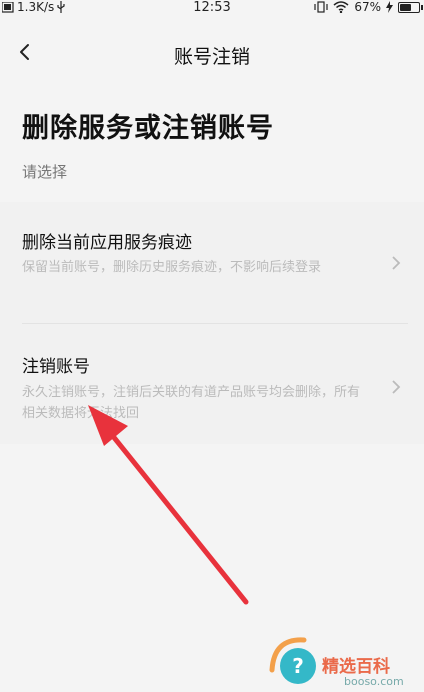  Describe the element at coordinates (56, 367) in the screenshot. I see `option-title: 注销账号` at that location.